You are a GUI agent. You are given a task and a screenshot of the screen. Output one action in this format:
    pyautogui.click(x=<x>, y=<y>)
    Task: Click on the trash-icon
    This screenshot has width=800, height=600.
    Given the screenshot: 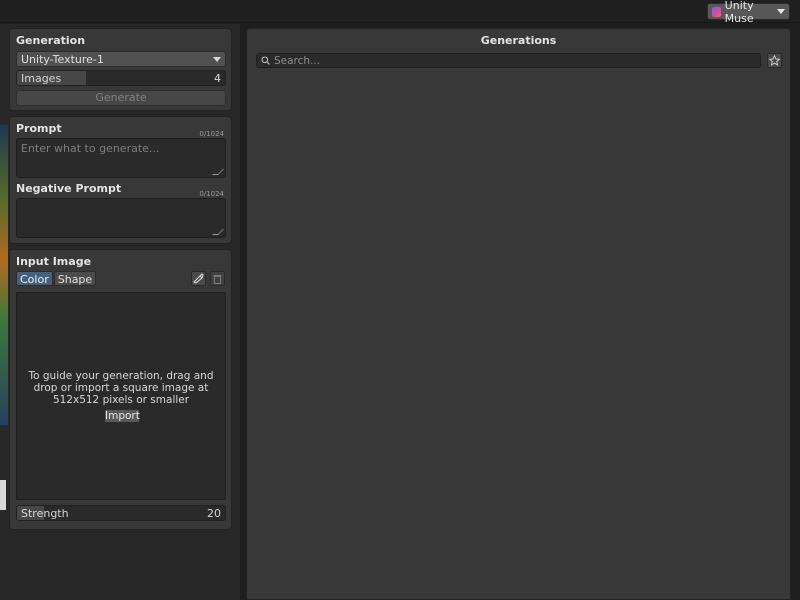 What is the action you would take?
    pyautogui.click(x=217, y=279)
    